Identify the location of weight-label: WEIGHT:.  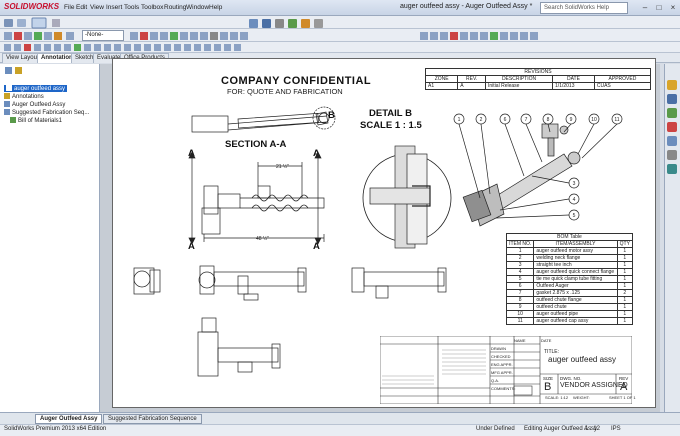
(581, 397).